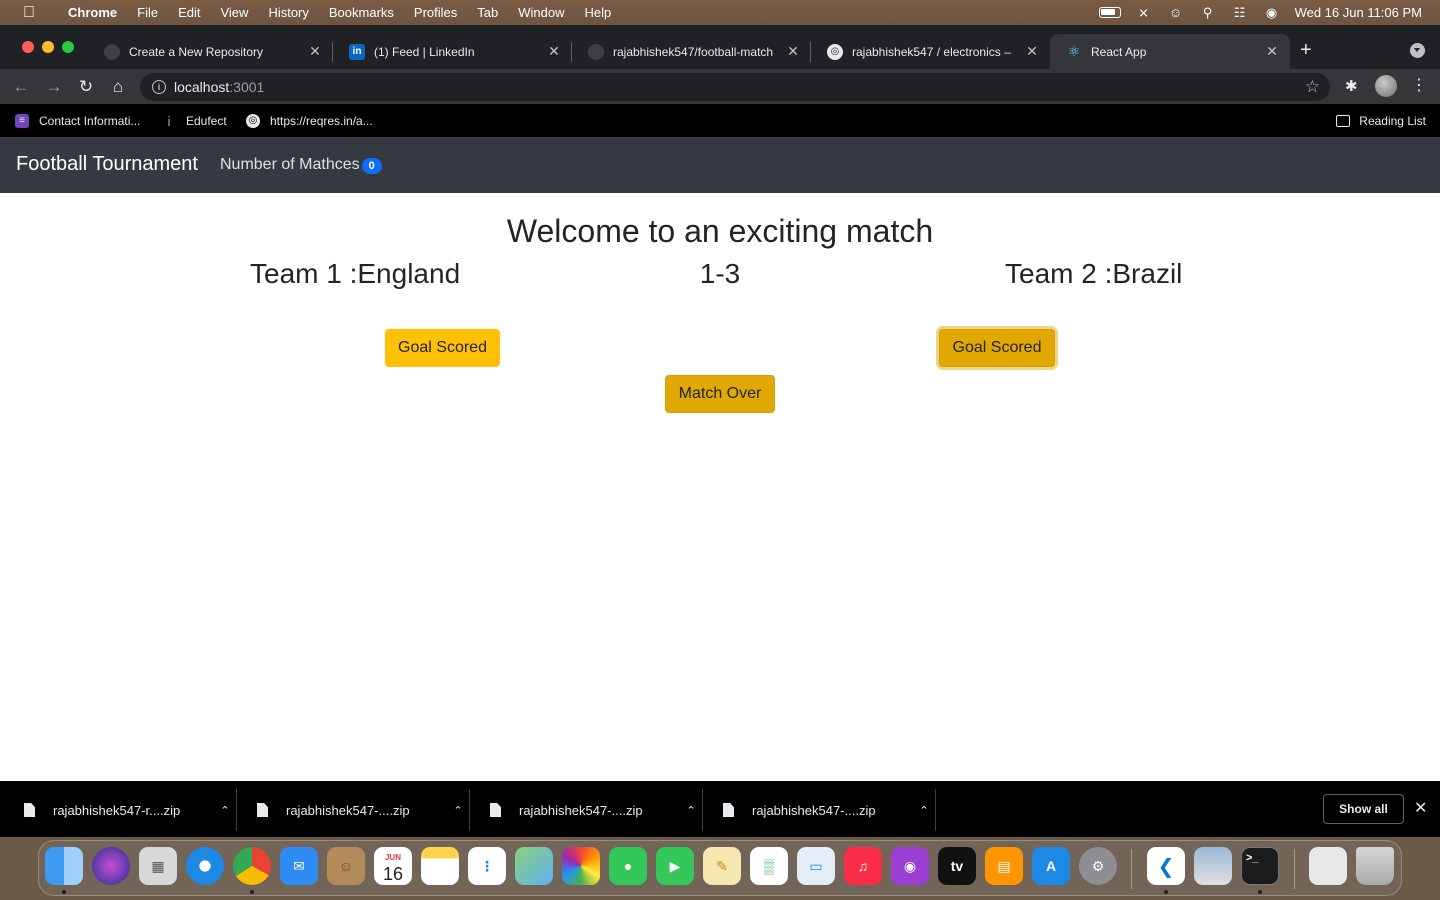  What do you see at coordinates (581, 866) in the screenshot?
I see `photos-icon` at bounding box center [581, 866].